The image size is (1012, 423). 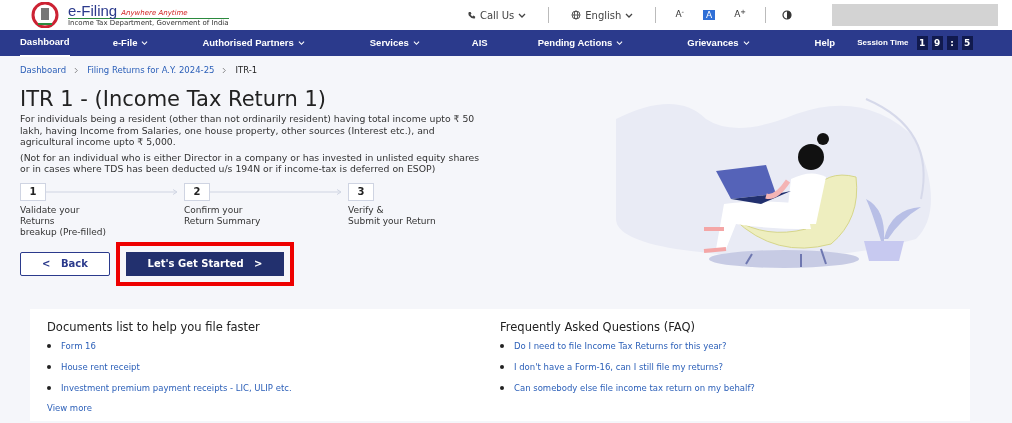 I want to click on link: Can somebody else file income tax return on my behalf?, so click(x=634, y=388).